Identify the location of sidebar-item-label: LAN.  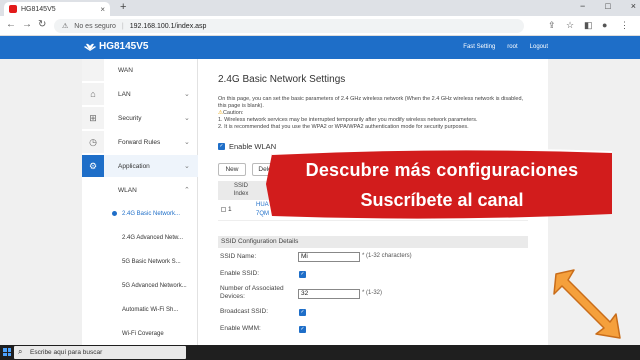
(124, 94).